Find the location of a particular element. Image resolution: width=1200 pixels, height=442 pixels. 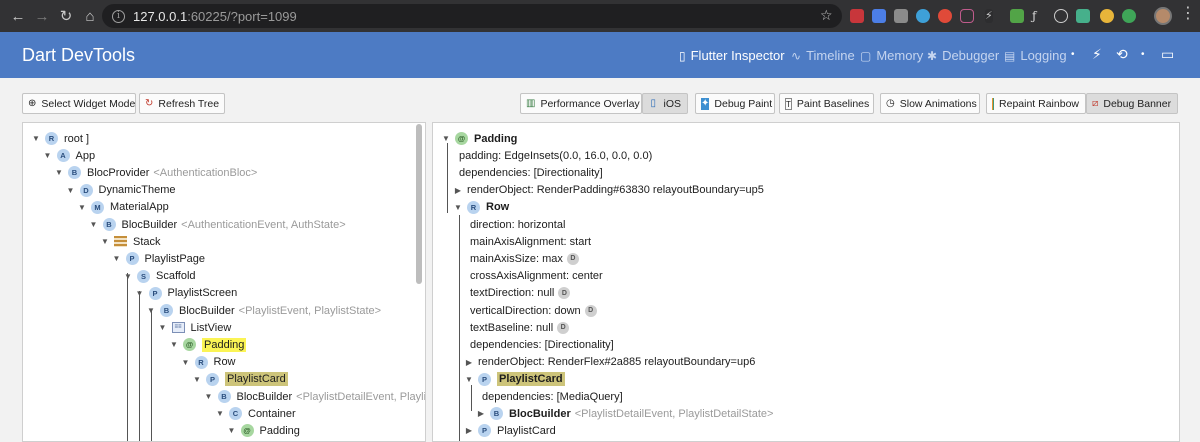

address-bar: i 127.0.0.1:60225/?port=1099 is located at coordinates (472, 16).